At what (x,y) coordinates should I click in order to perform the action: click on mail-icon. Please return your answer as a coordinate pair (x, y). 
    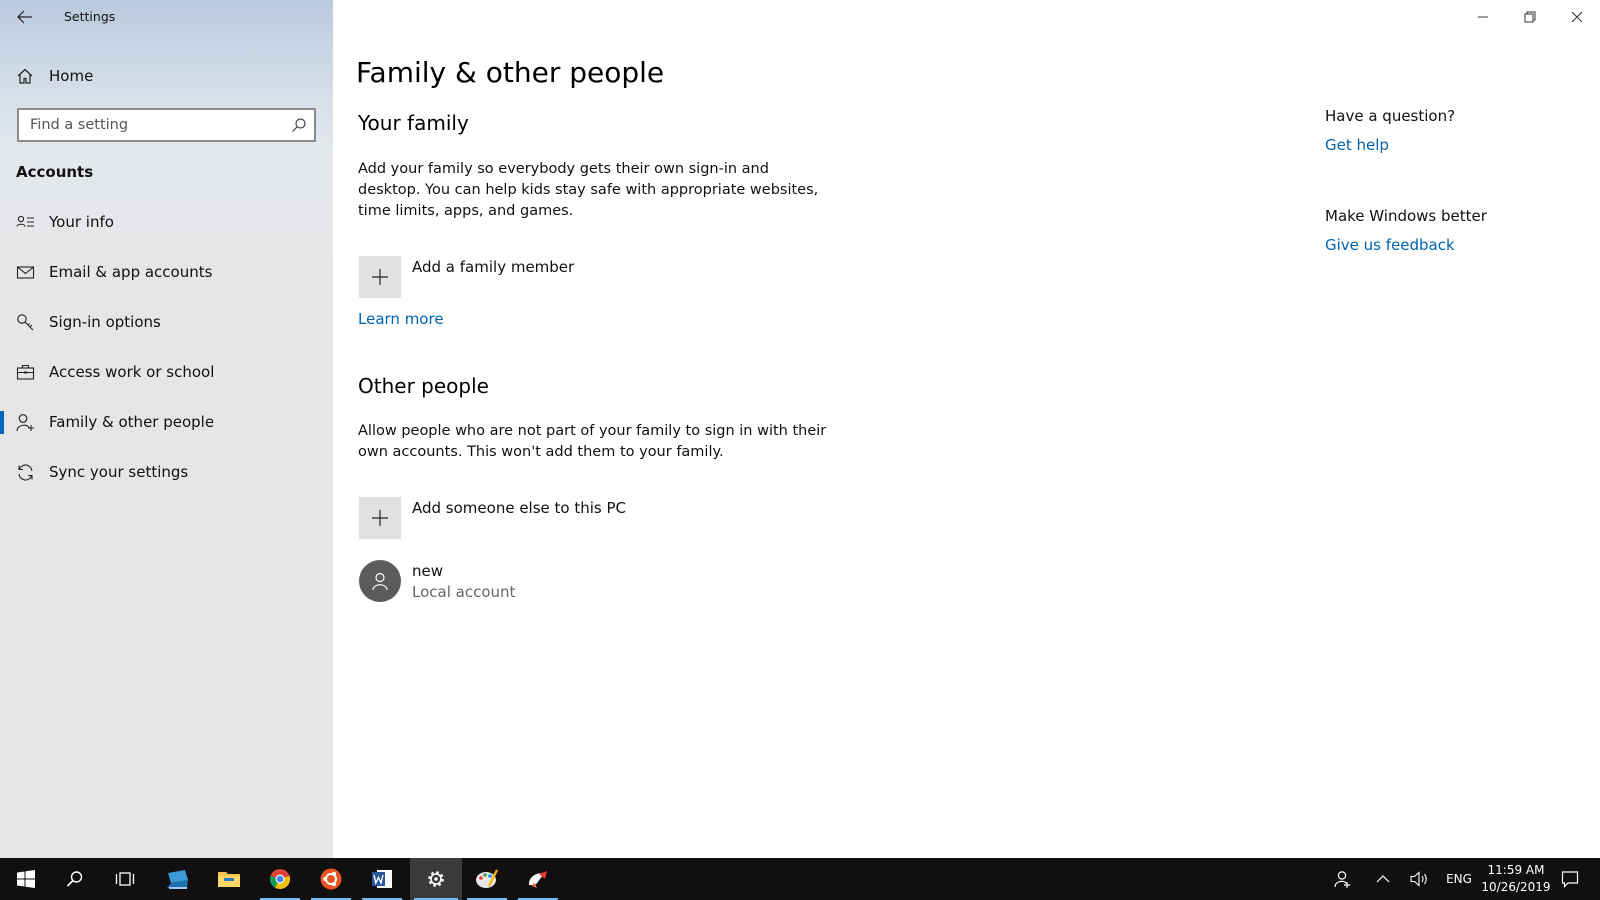
    Looking at the image, I should click on (25, 272).